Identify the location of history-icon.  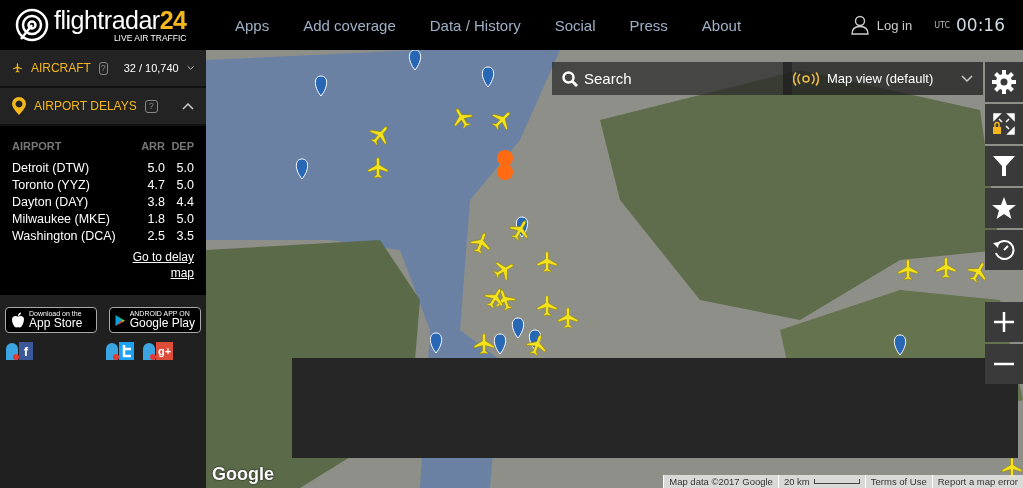
(1004, 250).